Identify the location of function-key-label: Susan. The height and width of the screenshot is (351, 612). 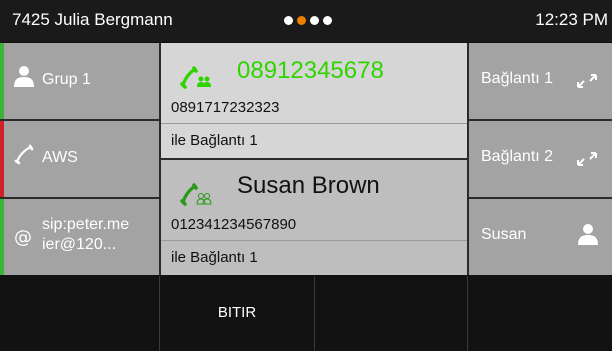
(504, 234).